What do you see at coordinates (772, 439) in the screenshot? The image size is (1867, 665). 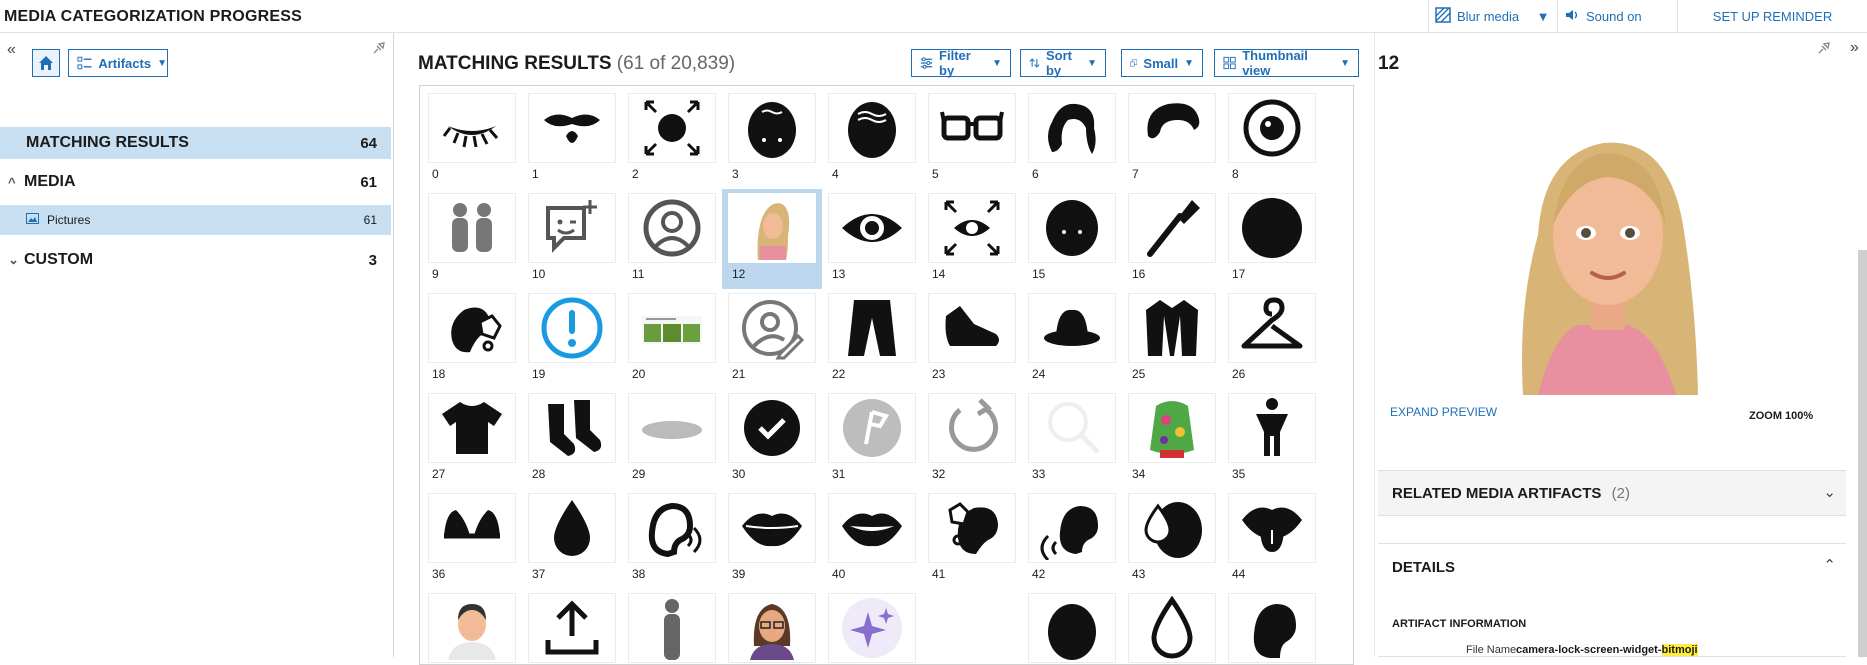 I see `thumbnail-item: 30` at bounding box center [772, 439].